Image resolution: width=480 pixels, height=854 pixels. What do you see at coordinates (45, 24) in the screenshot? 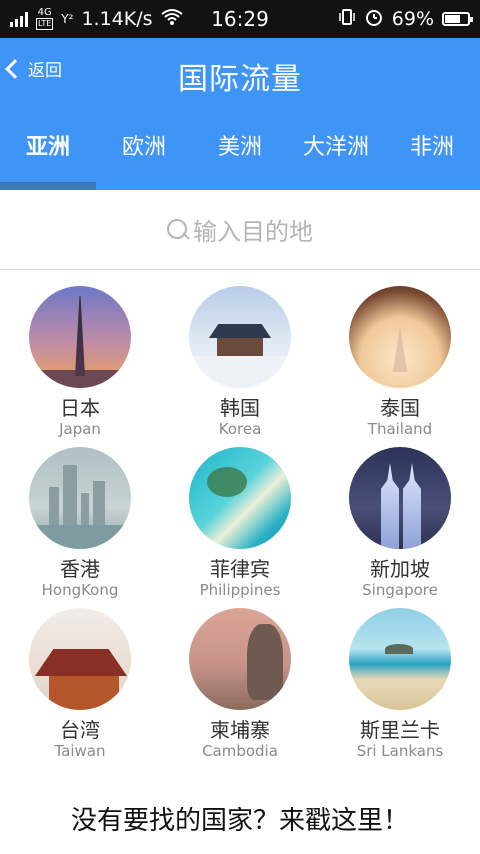
I see `network-sub: LTE` at bounding box center [45, 24].